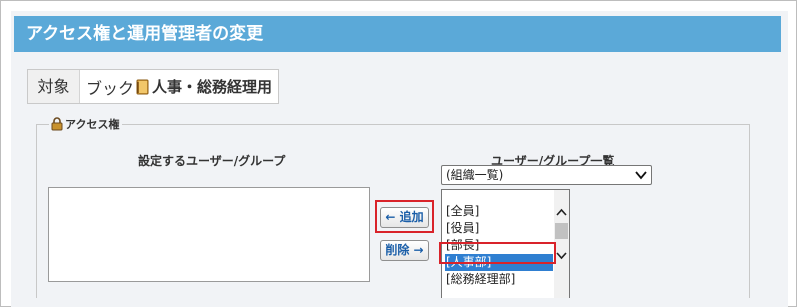 Image resolution: width=797 pixels, height=307 pixels. I want to click on list-scrollbar, so click(561, 244).